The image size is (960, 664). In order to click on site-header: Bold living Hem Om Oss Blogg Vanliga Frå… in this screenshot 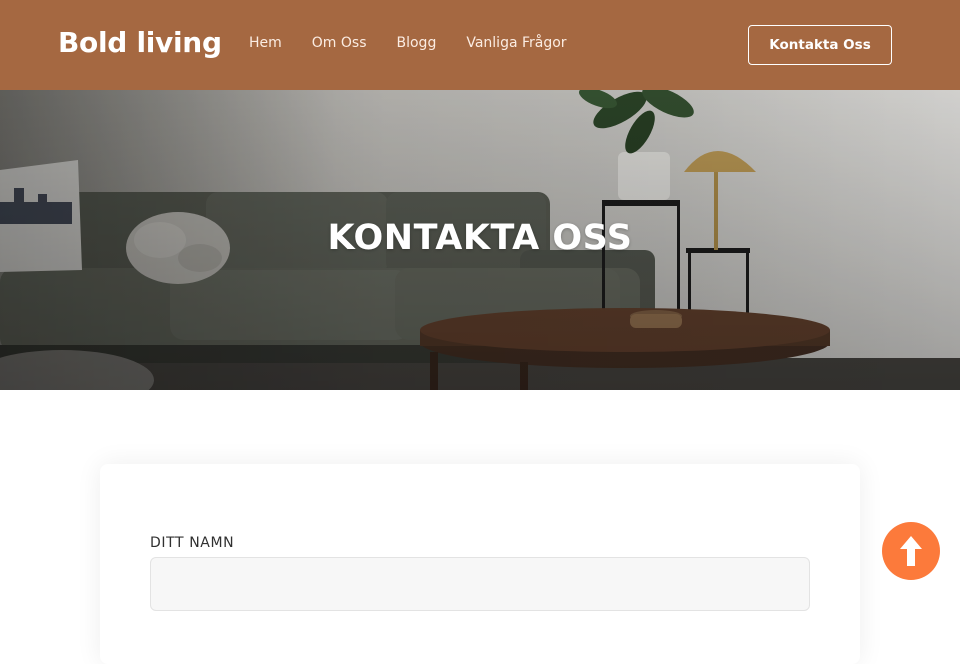, I will do `click(480, 45)`.